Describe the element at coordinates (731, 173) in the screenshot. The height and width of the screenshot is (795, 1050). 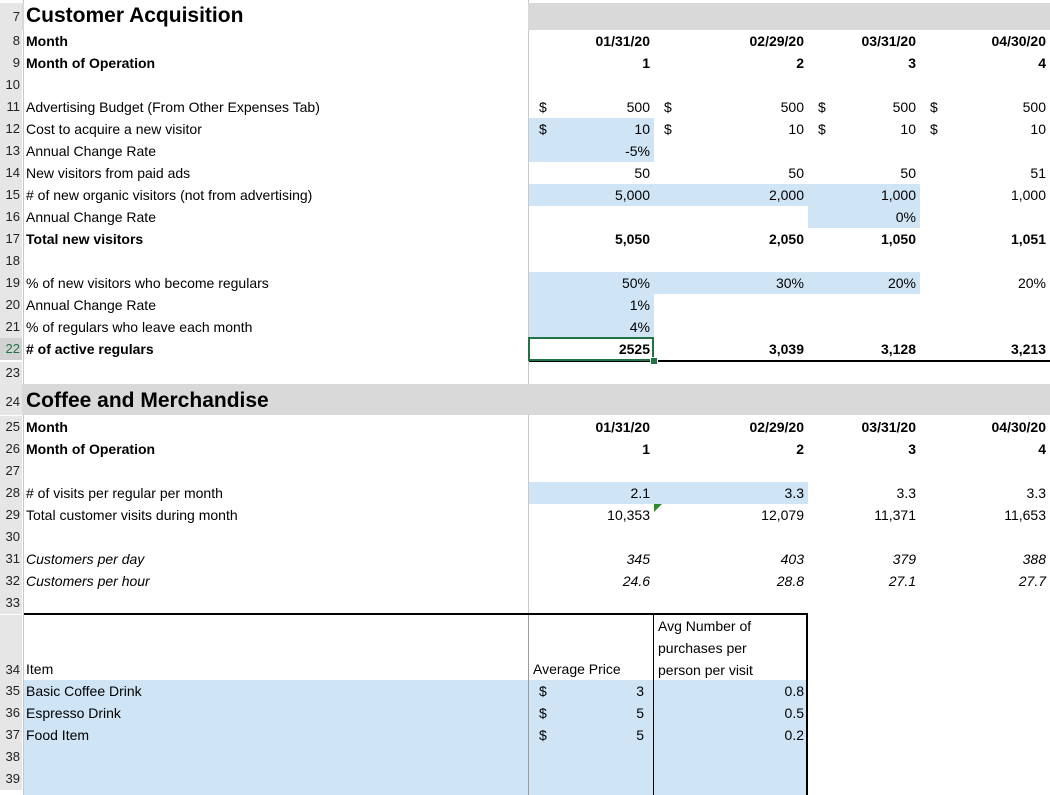
I see `paid-visitors-cell: 50` at that location.